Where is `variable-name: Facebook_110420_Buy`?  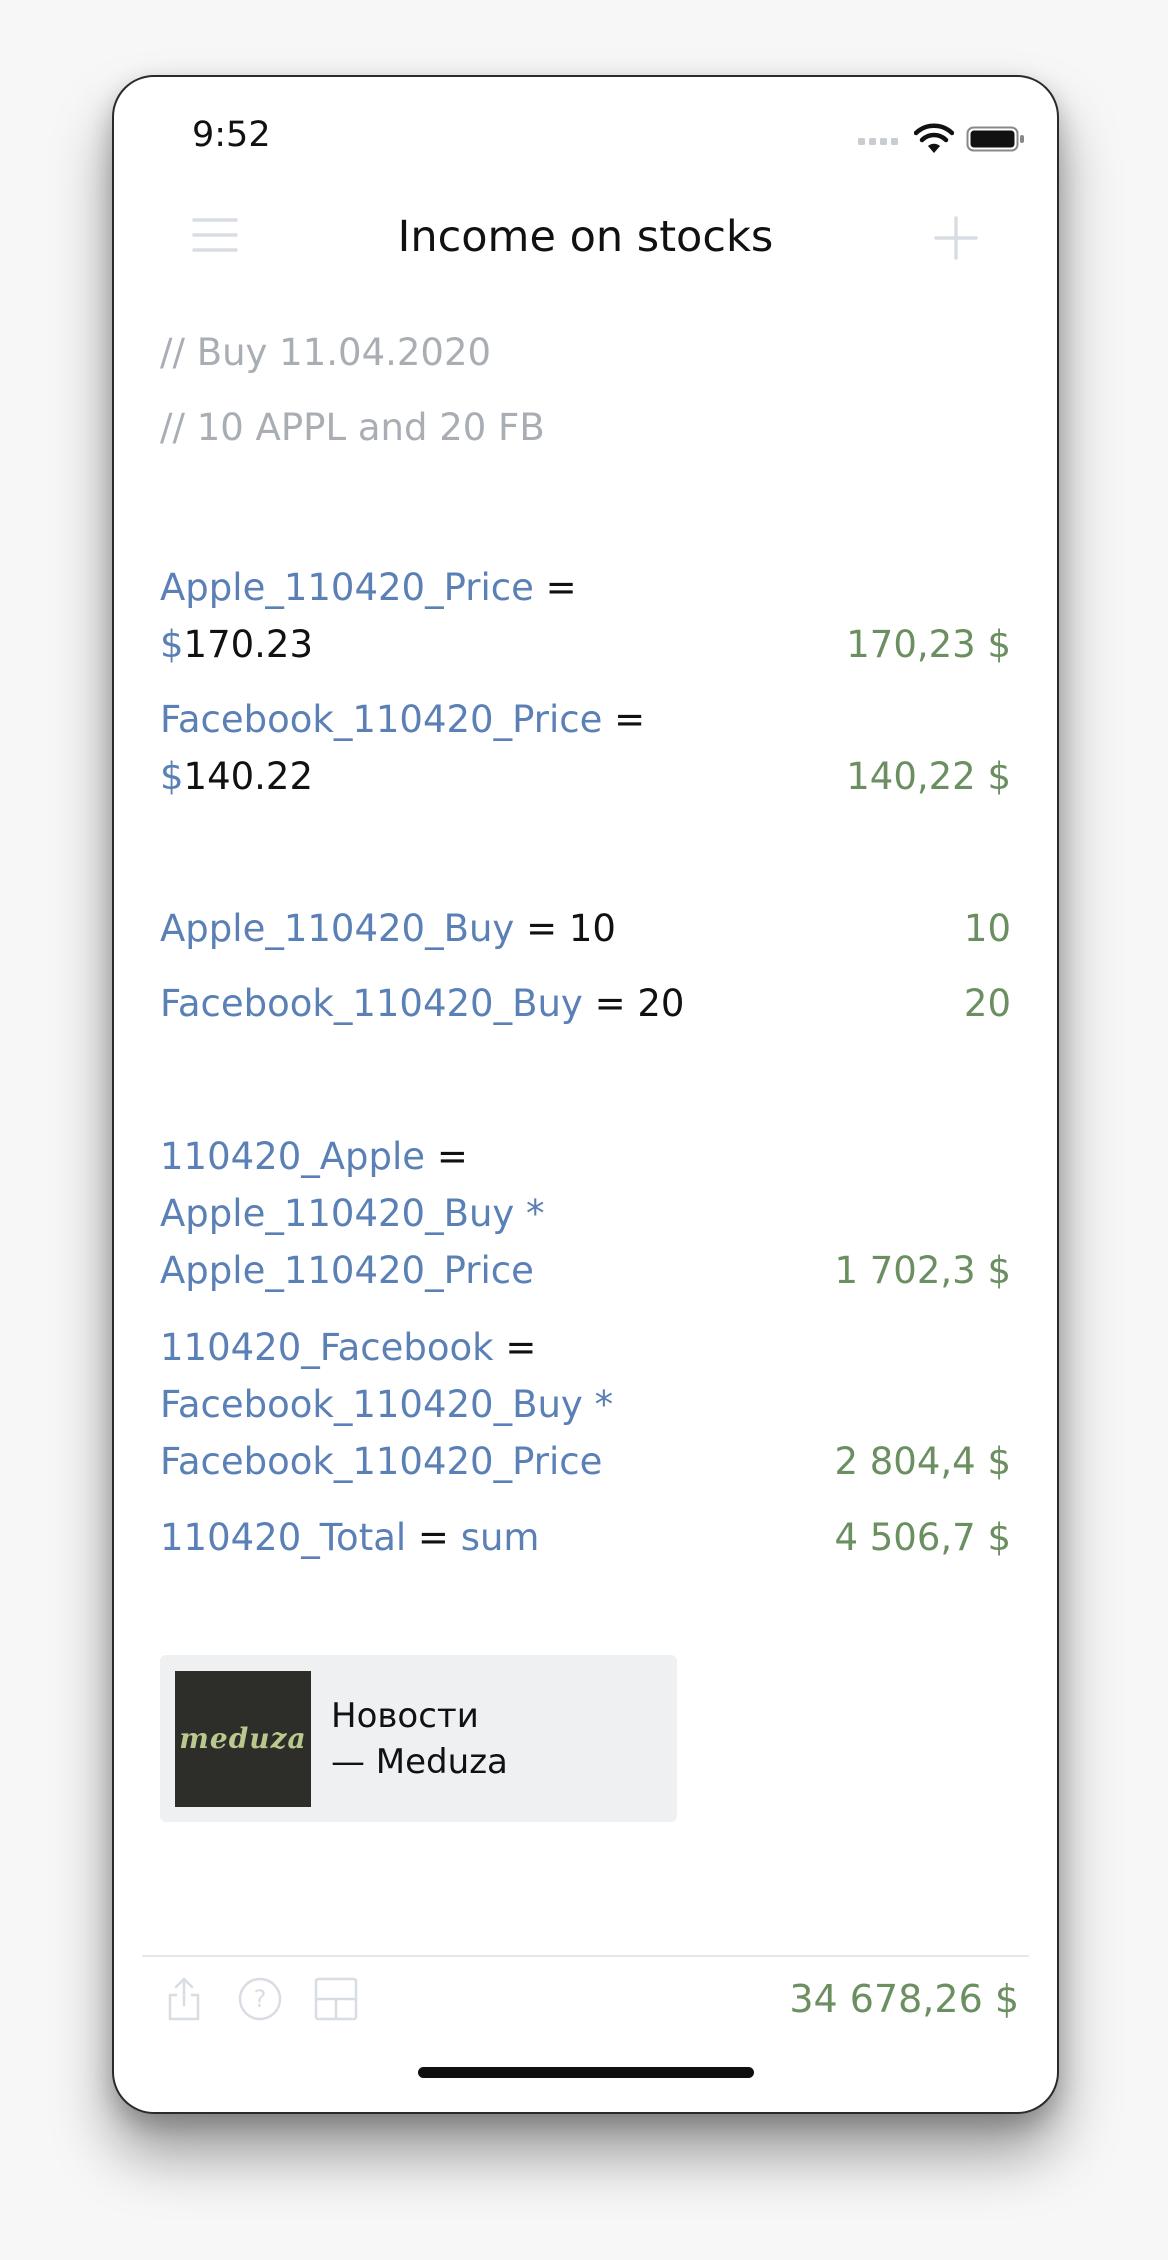
variable-name: Facebook_110420_Buy is located at coordinates (371, 1003).